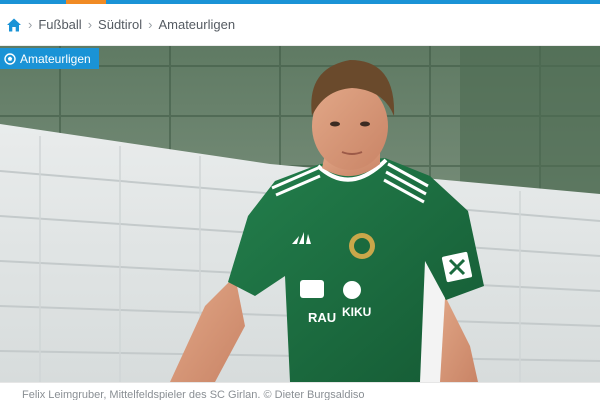  I want to click on category-badge: Amateurligen, so click(49, 58).